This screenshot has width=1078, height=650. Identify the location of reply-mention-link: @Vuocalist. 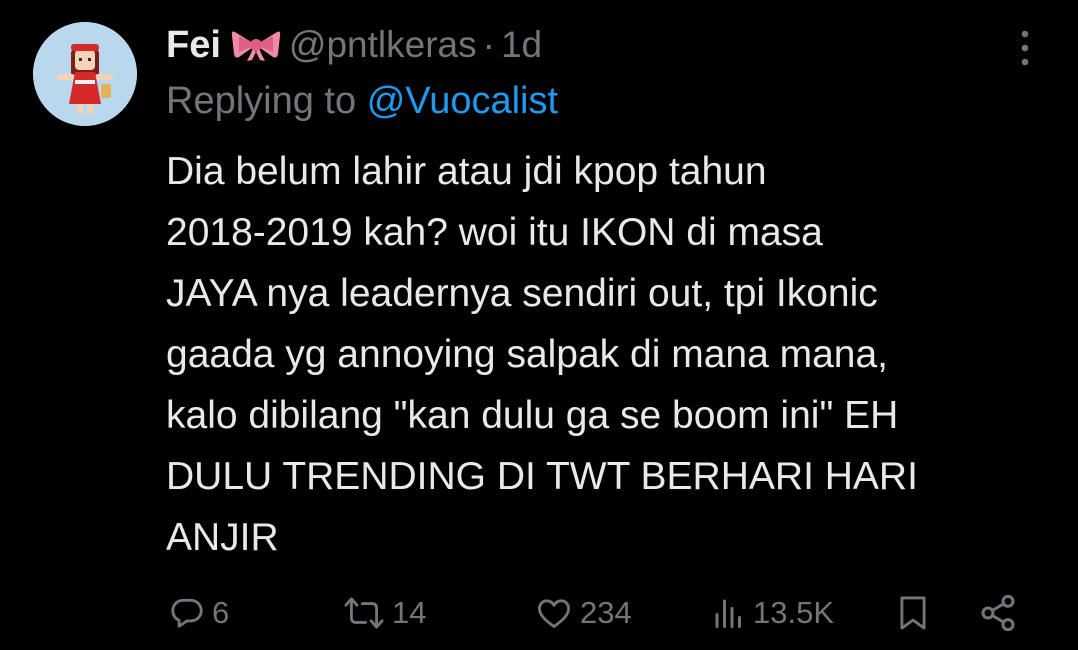
(462, 101).